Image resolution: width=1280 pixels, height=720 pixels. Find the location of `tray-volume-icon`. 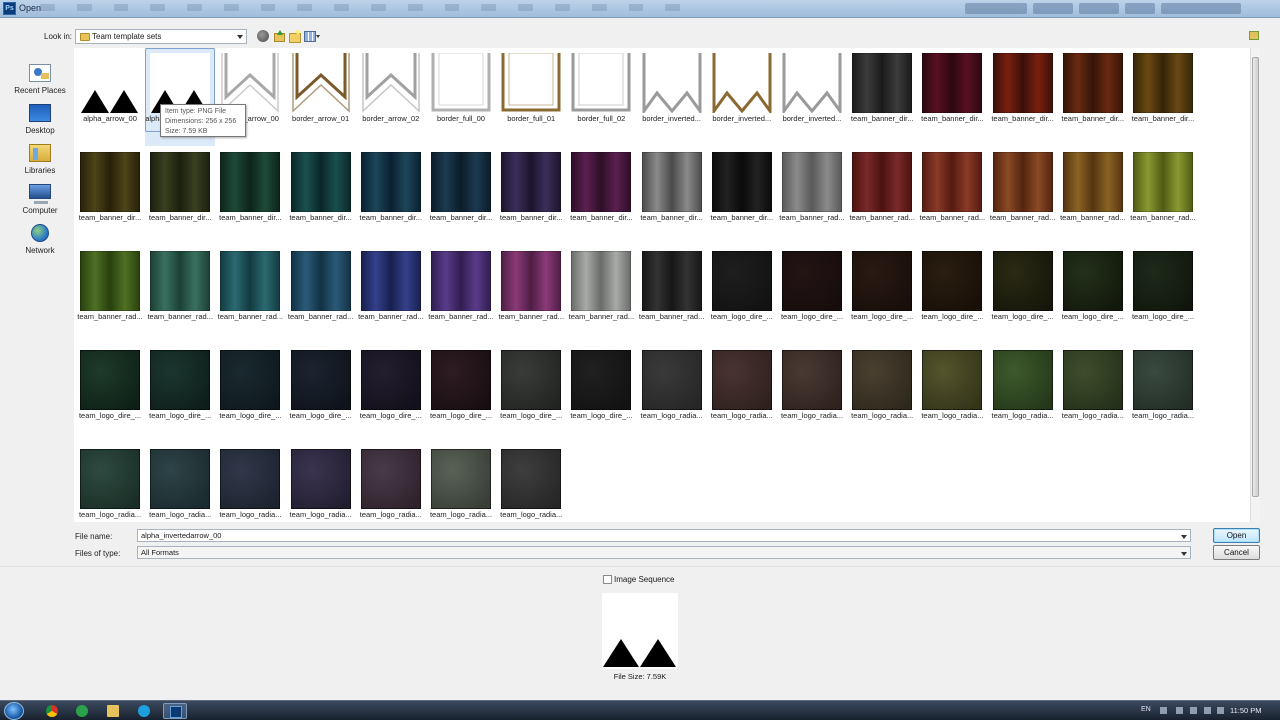

tray-volume-icon is located at coordinates (1220, 710).